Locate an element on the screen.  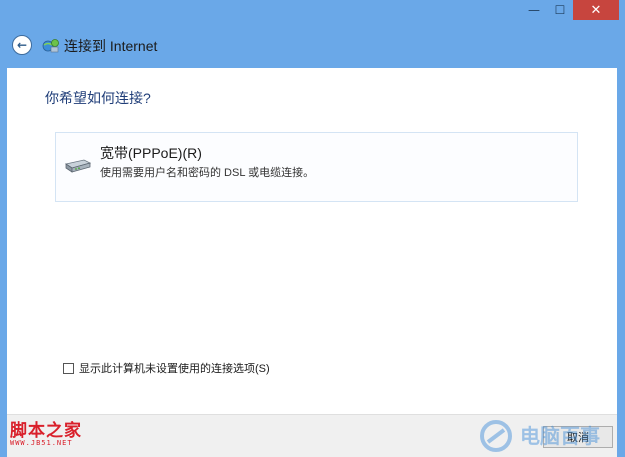
network-globe-icon is located at coordinates (50, 46).